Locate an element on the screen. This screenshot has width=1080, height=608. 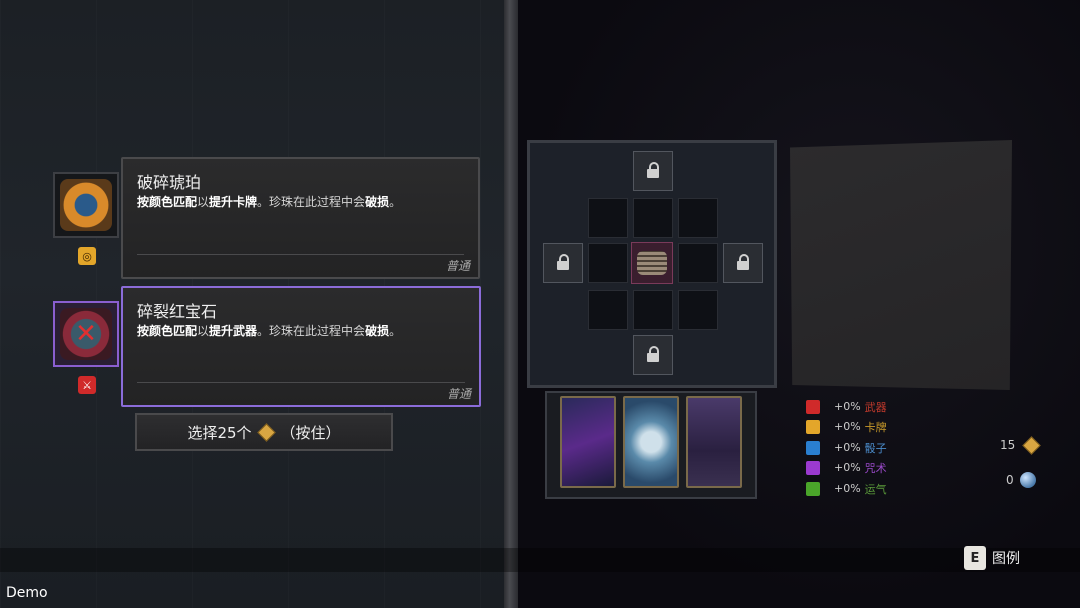
key-e-icon: E is located at coordinates (975, 558).